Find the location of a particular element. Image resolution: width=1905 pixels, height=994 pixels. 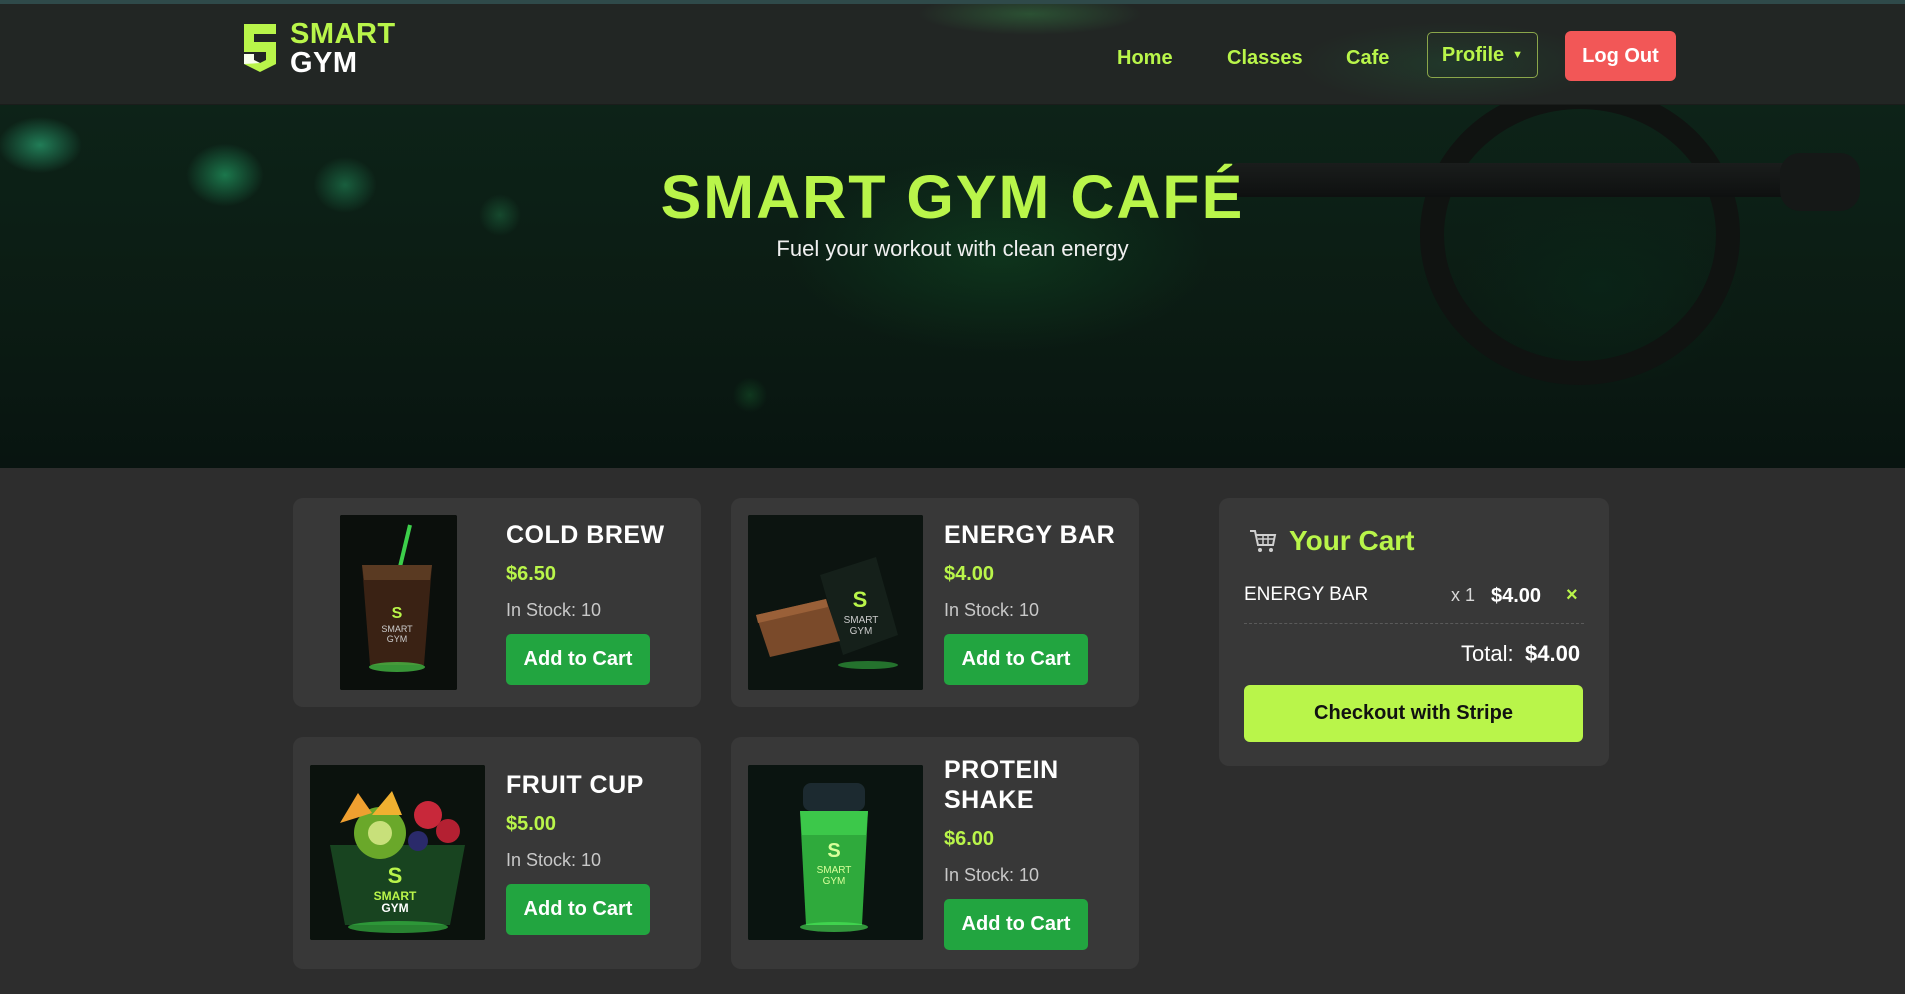

fruit-cup-icon: S SMART GYM is located at coordinates (397, 852).